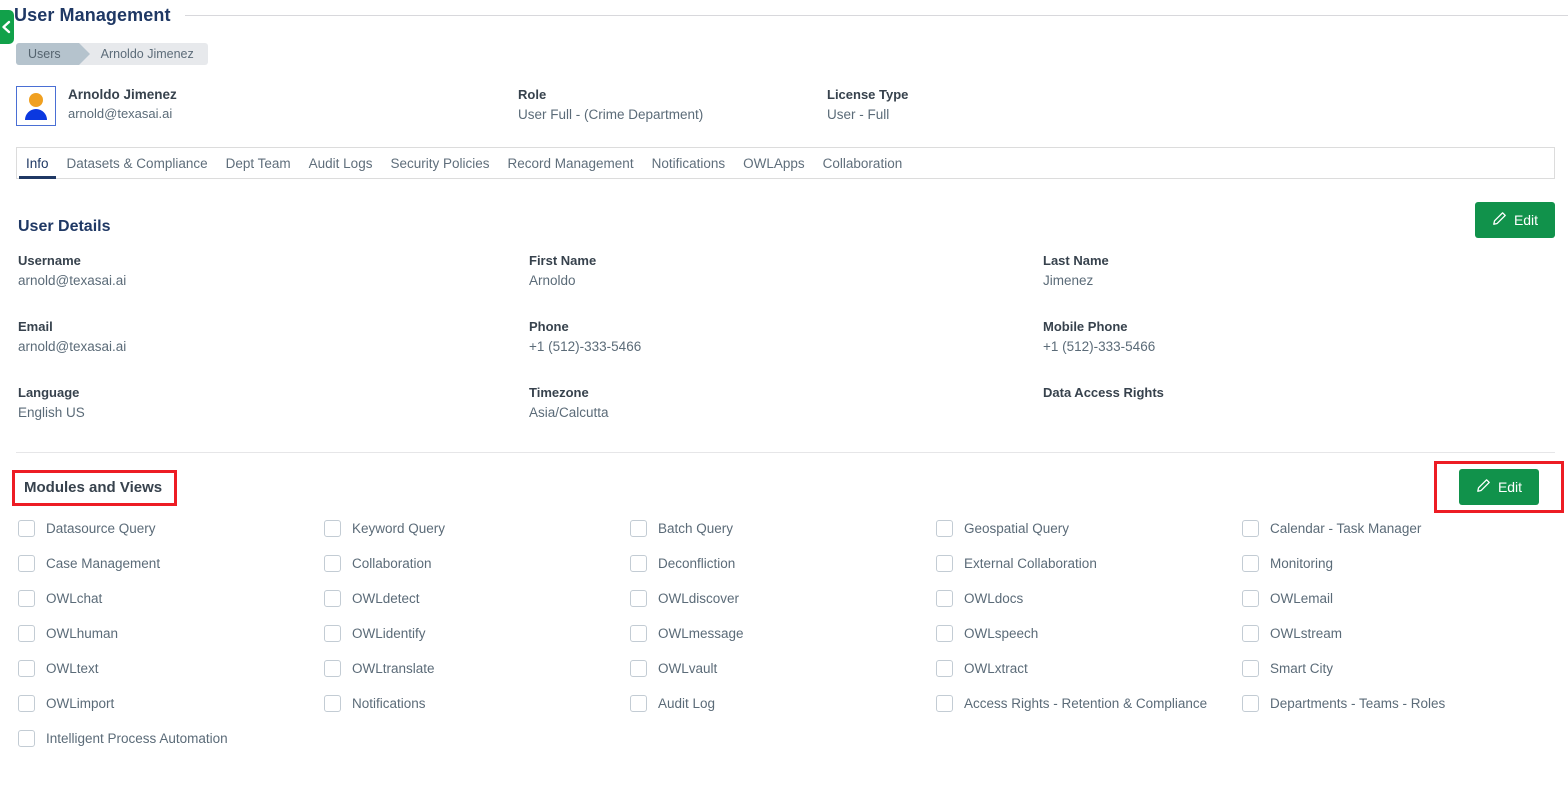  Describe the element at coordinates (699, 598) in the screenshot. I see `module-label: OWLdiscover` at that location.